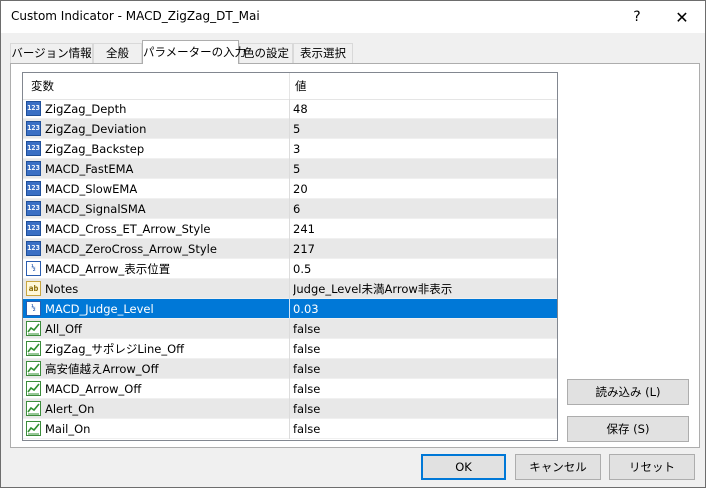 Image resolution: width=706 pixels, height=488 pixels. Describe the element at coordinates (423, 209) in the screenshot. I see `param-value: 6` at that location.